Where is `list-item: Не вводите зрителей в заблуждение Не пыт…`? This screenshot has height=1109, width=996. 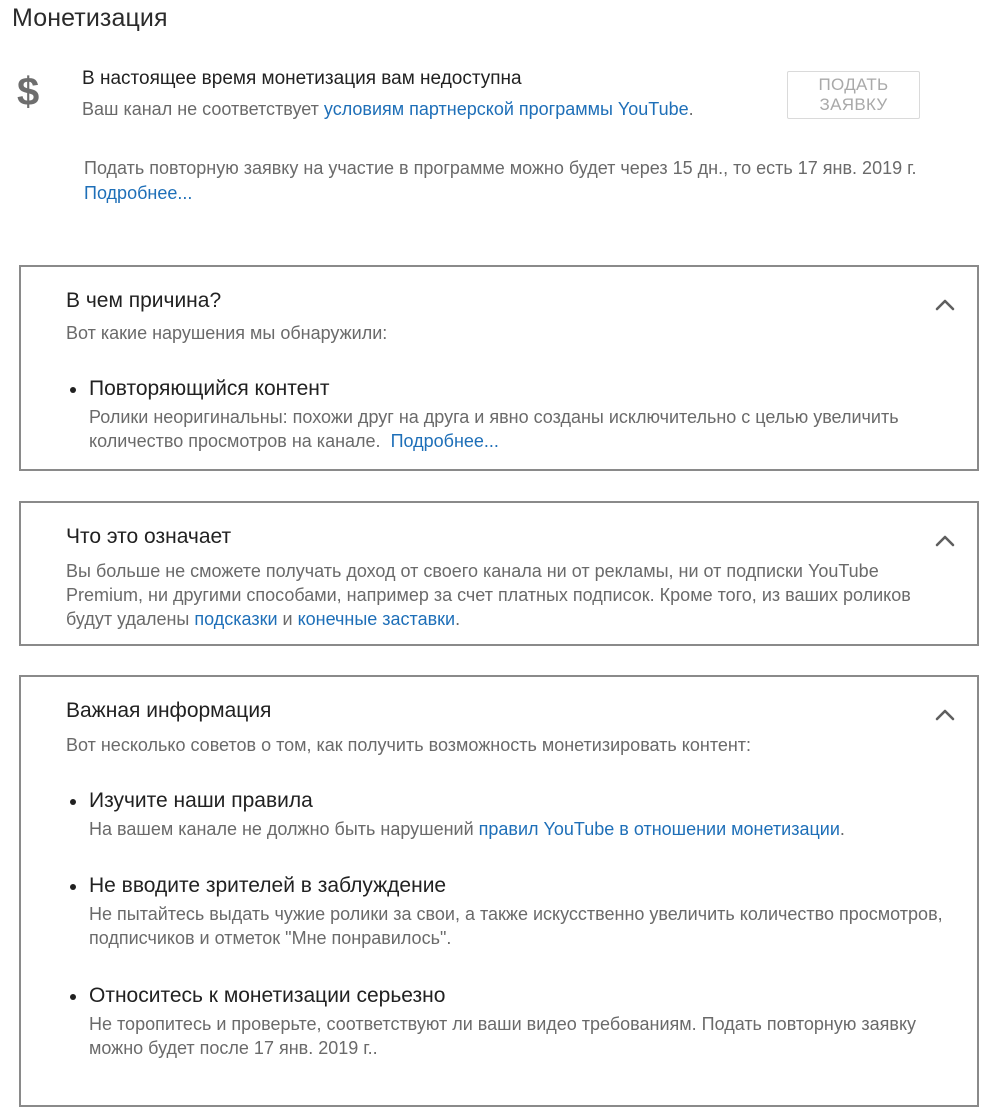
list-item: Не вводите зрителей в заблуждение Не пыт… is located at coordinates (506, 912).